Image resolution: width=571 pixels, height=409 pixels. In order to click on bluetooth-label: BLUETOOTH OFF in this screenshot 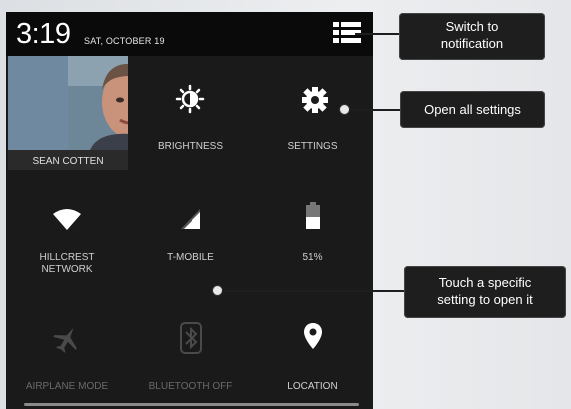, I will do `click(190, 386)`.